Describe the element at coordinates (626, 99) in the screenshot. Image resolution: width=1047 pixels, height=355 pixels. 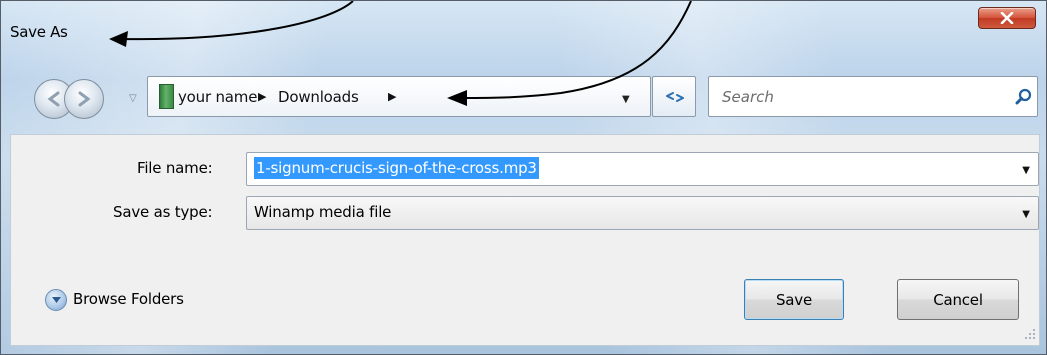
I see `address-dropdown-icon: ▼` at that location.